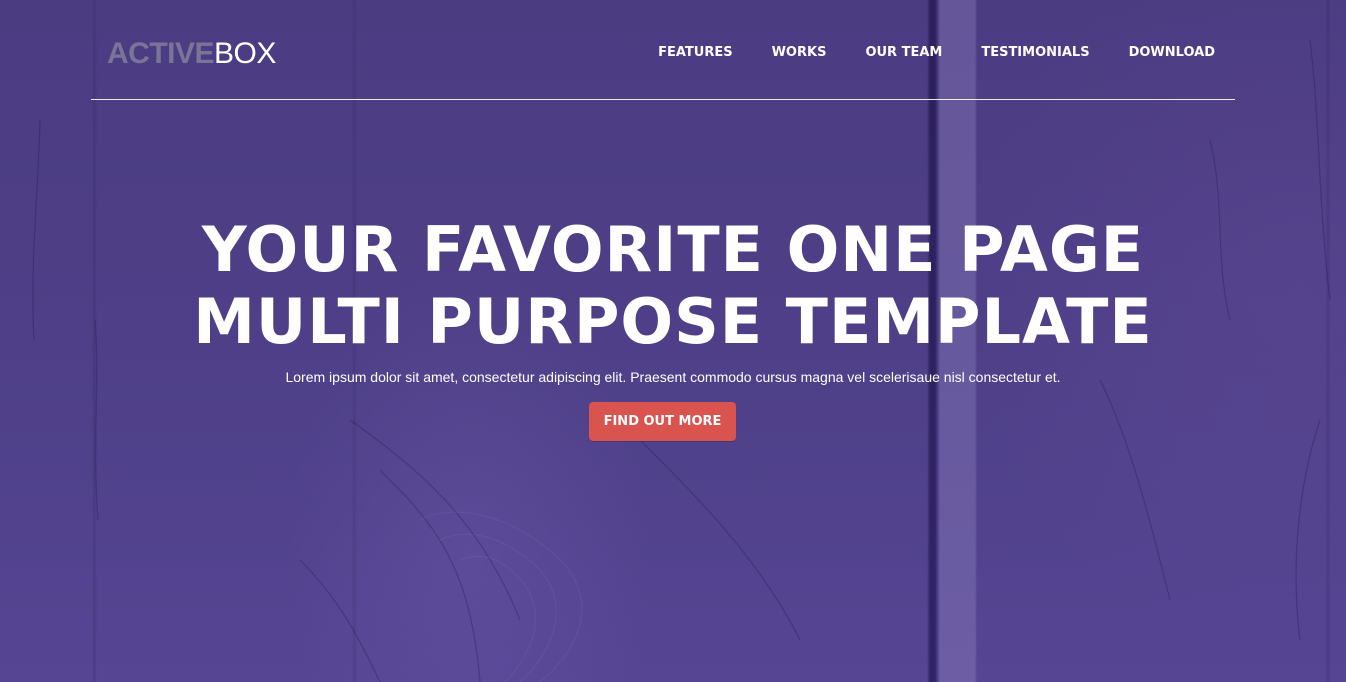 This screenshot has width=1346, height=682. What do you see at coordinates (161, 53) in the screenshot?
I see `logo-bold-text: ACTIVE` at bounding box center [161, 53].